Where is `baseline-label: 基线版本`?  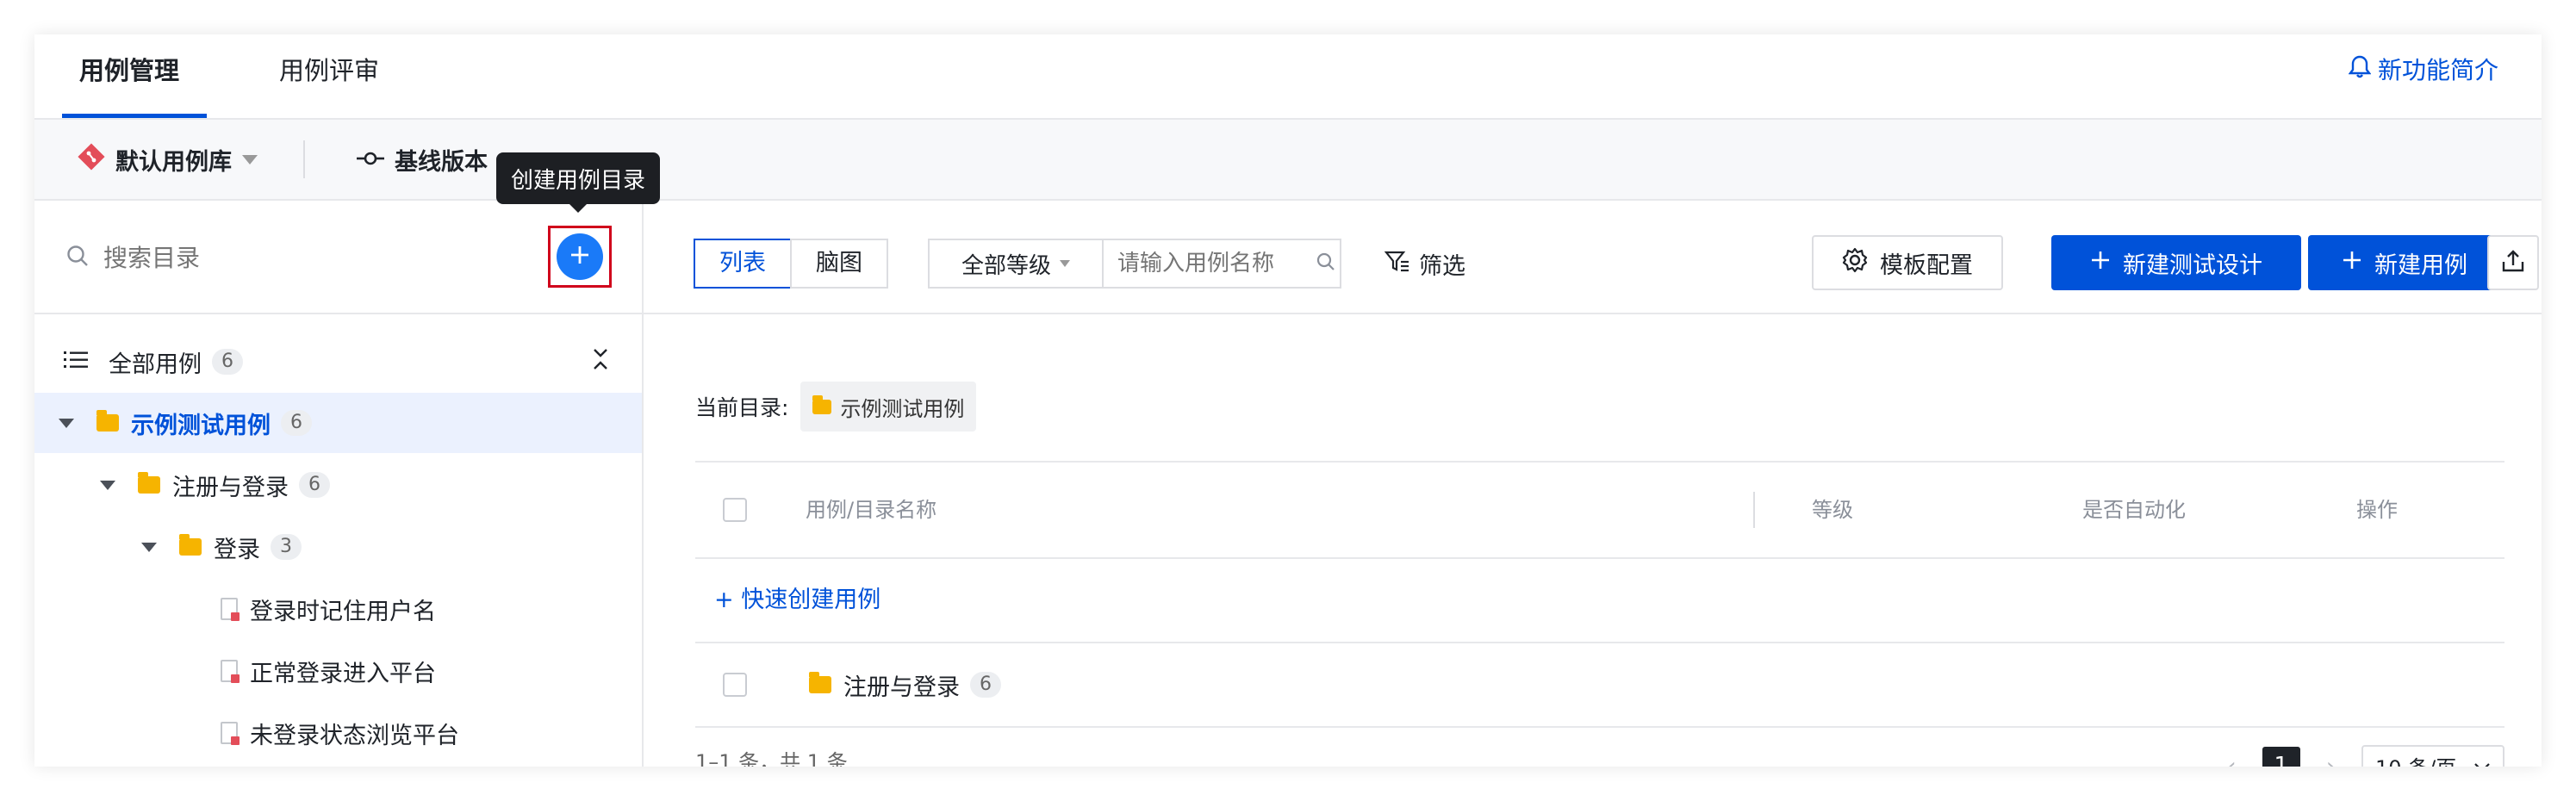
baseline-label: 基线版本 is located at coordinates (442, 162).